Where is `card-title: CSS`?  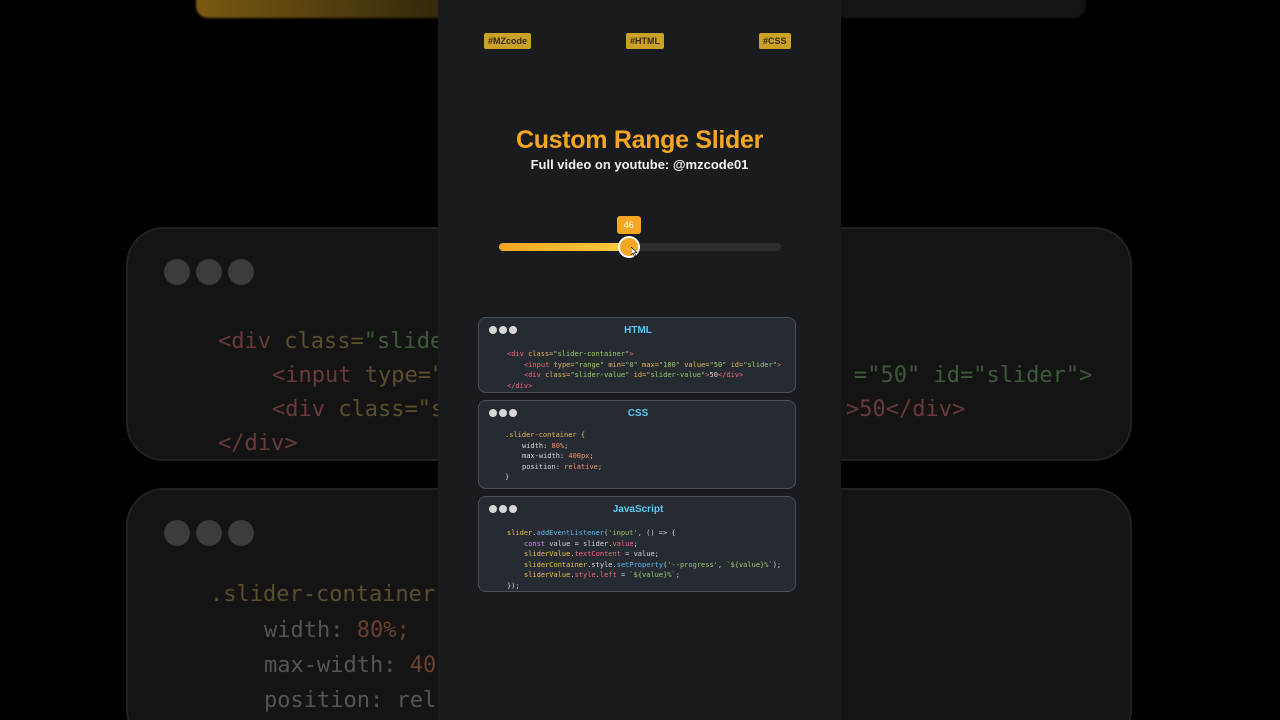 card-title: CSS is located at coordinates (638, 413).